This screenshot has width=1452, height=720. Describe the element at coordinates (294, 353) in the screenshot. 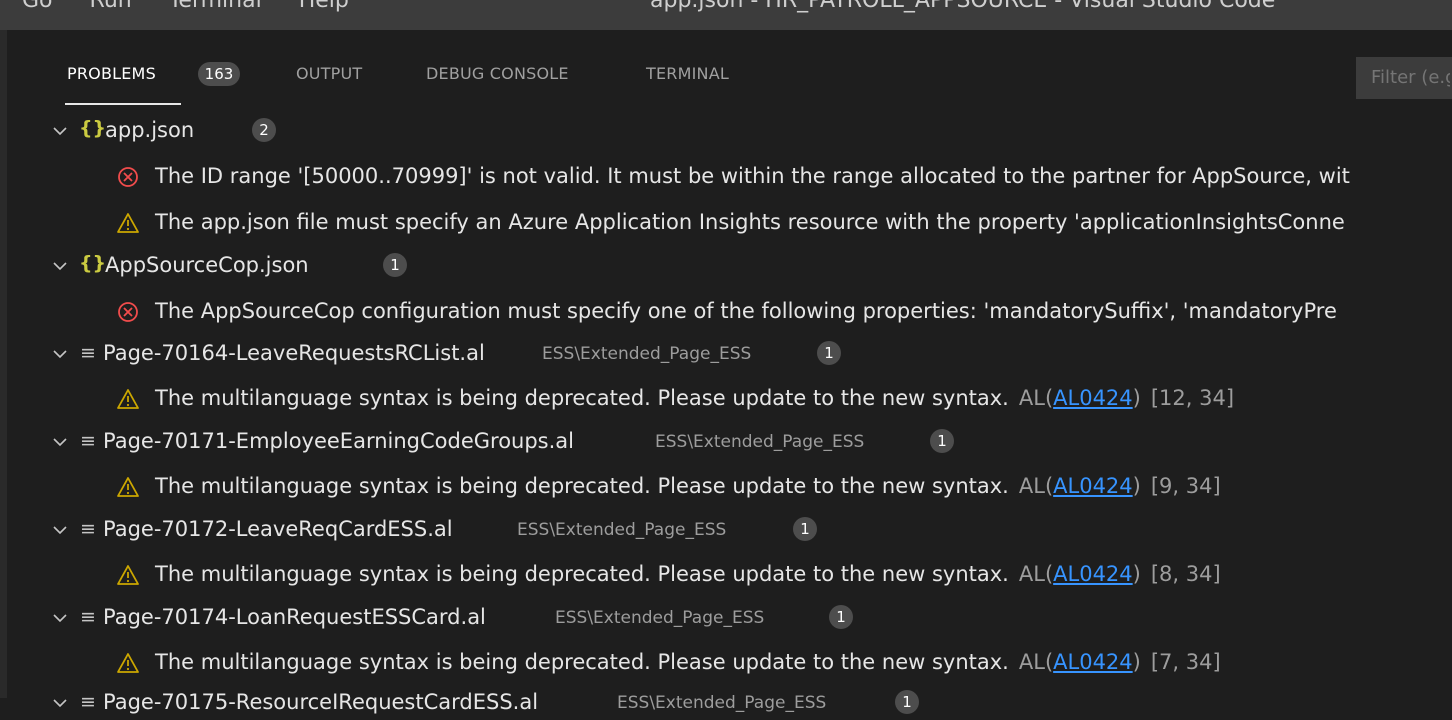

I see `file-name: Page-70164-LeaveRequestsRCList.al` at that location.